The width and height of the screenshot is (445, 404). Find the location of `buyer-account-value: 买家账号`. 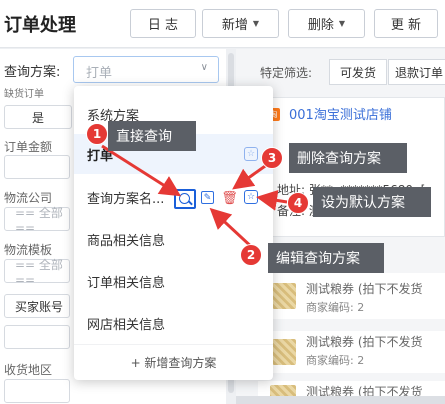

buyer-account-value: 买家账号 is located at coordinates (39, 306).